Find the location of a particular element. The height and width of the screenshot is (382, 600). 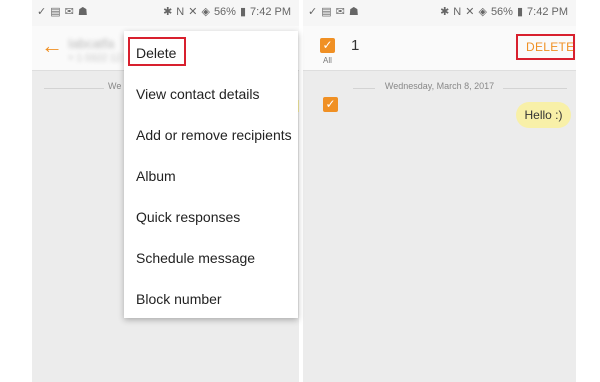

date-label-fragment: We is located at coordinates (115, 86).